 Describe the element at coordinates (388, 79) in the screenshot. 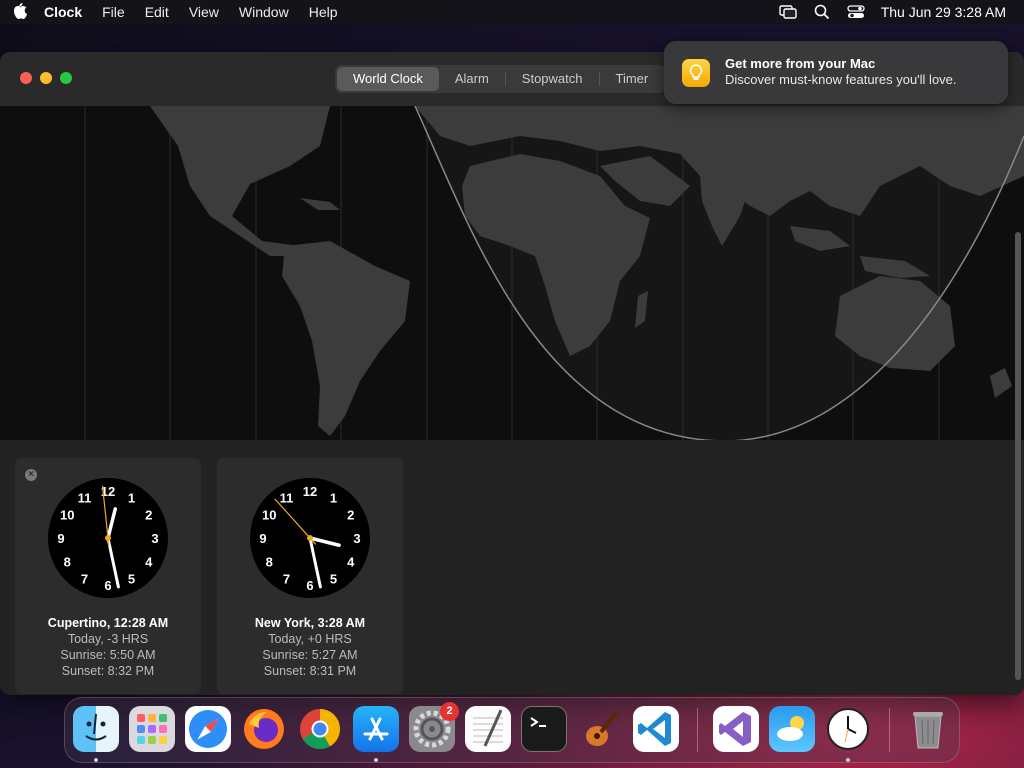

I see `tab-world-clock: World Clock` at that location.